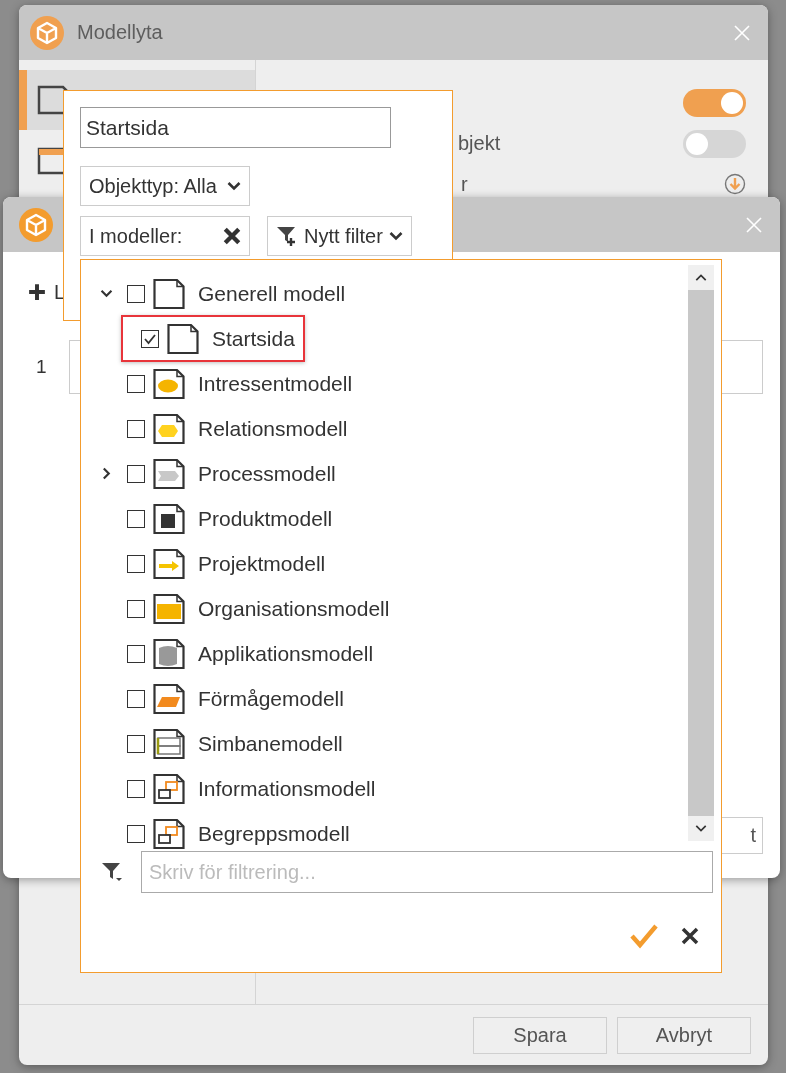 The image size is (786, 1073). Describe the element at coordinates (464, 184) in the screenshot. I see `setting-label: r` at that location.